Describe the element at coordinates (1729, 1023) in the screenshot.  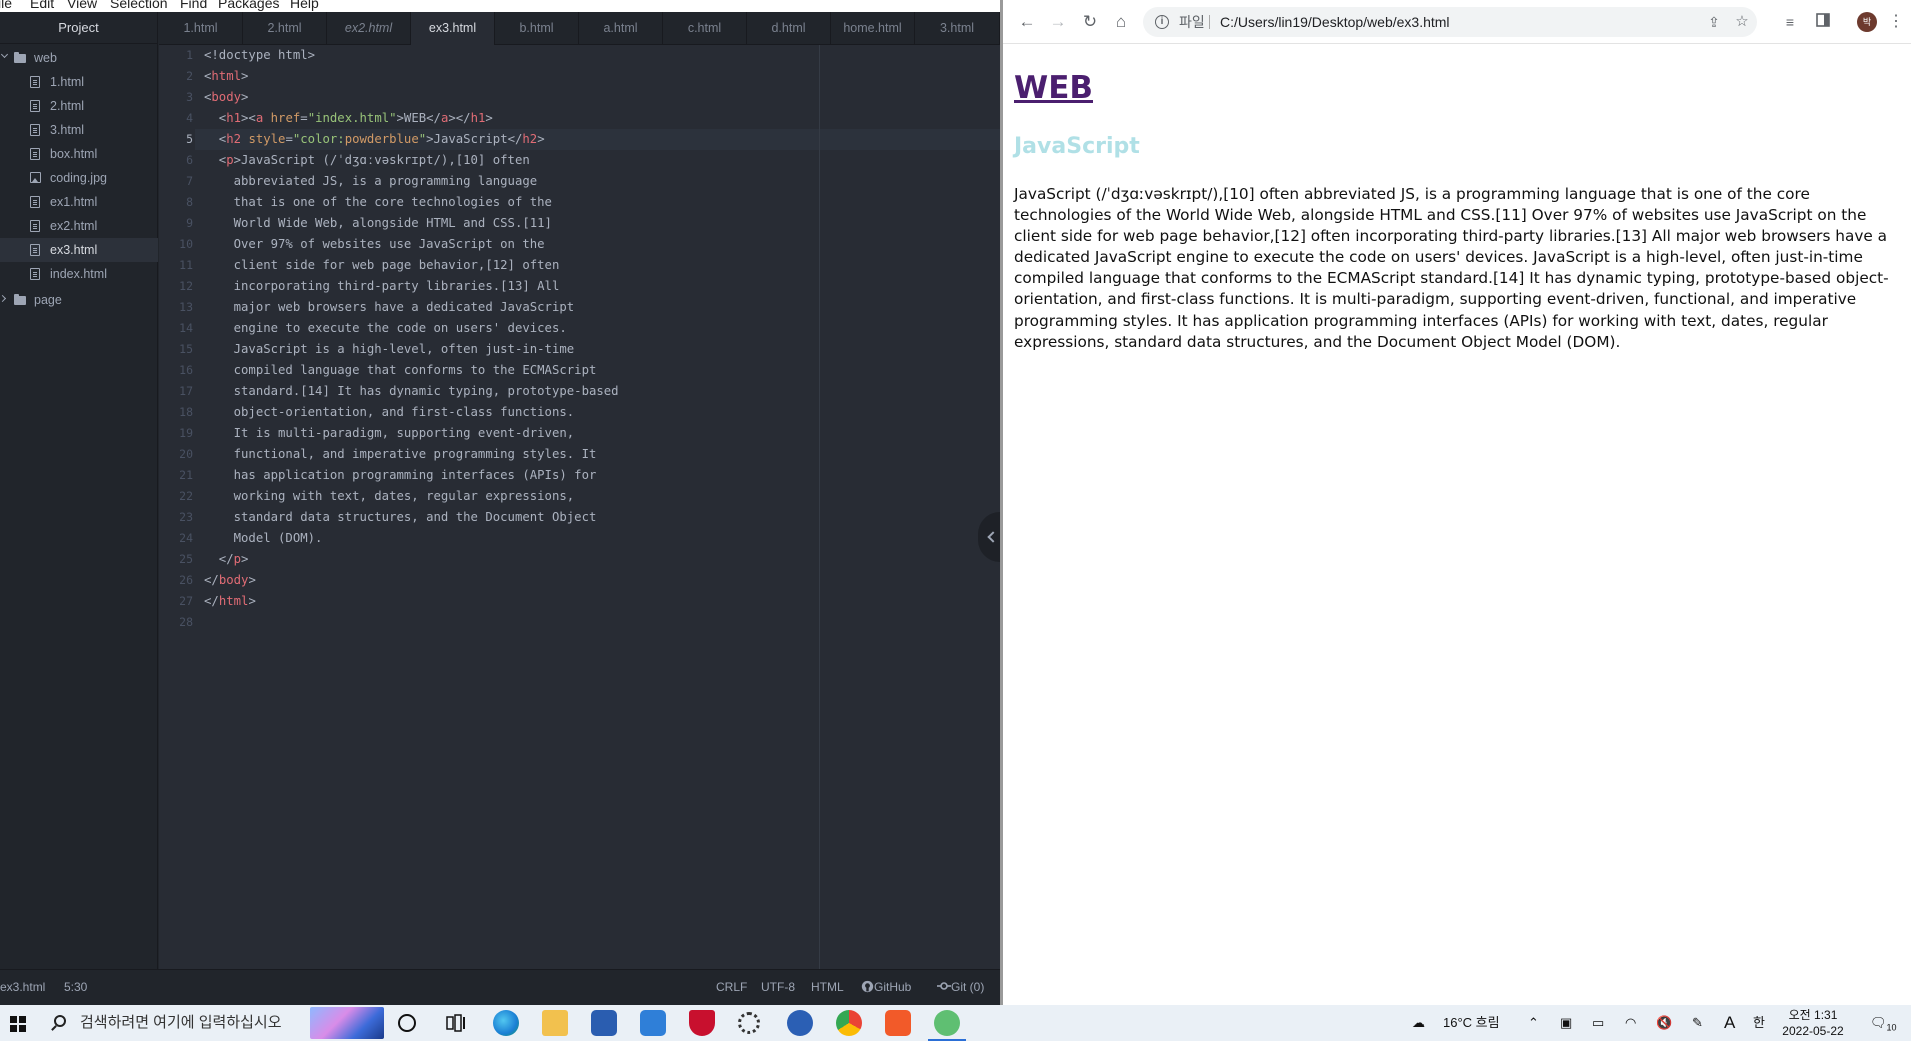
I see `ime-mode-a: A` at that location.